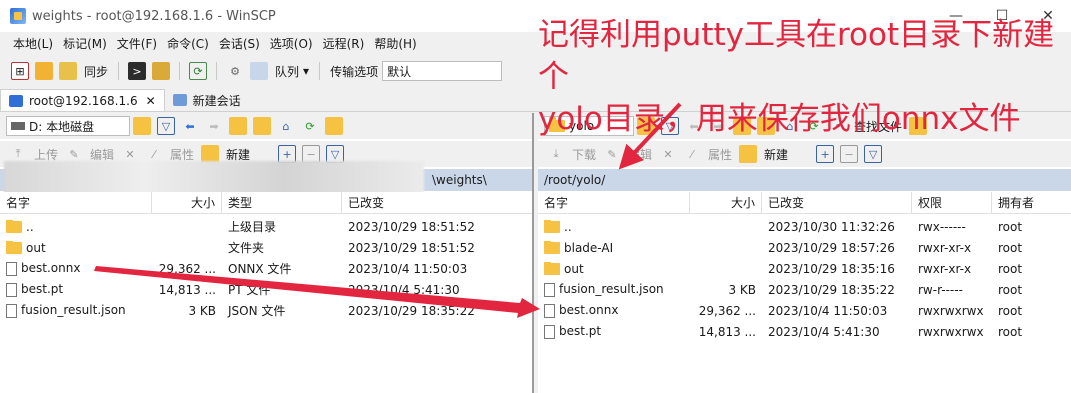 This screenshot has height=393, width=1071. Describe the element at coordinates (142, 126) in the screenshot. I see `open-folder-icon` at that location.